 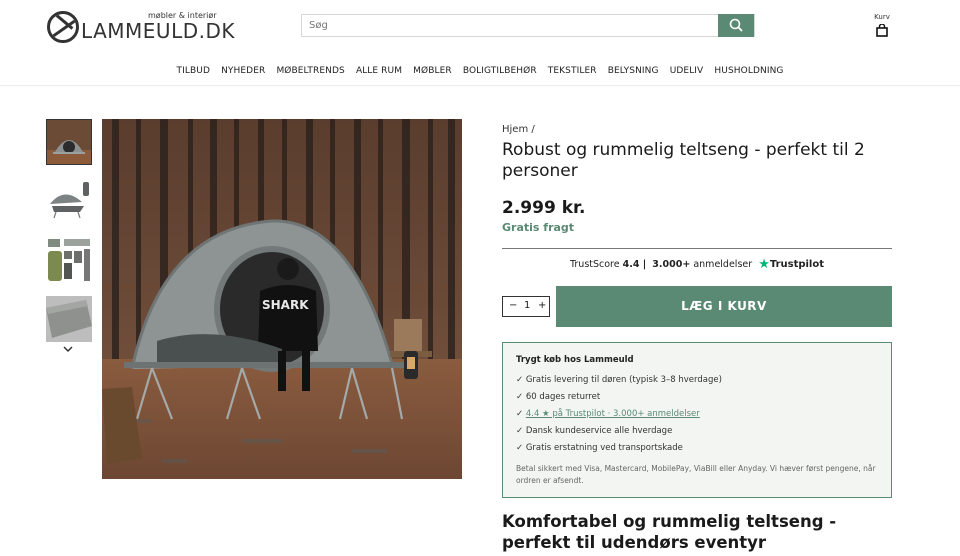 I want to click on trustpilot-logo: Trustpilot, so click(x=797, y=264).